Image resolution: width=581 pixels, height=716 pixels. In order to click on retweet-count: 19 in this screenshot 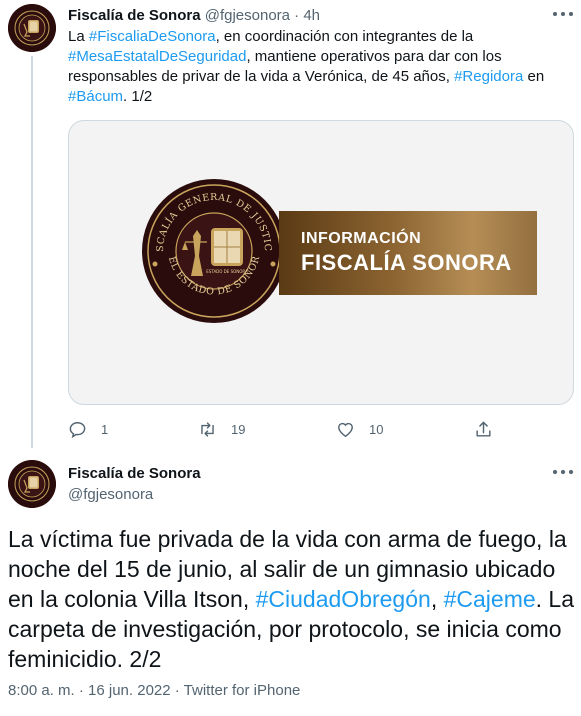, I will do `click(238, 429)`.